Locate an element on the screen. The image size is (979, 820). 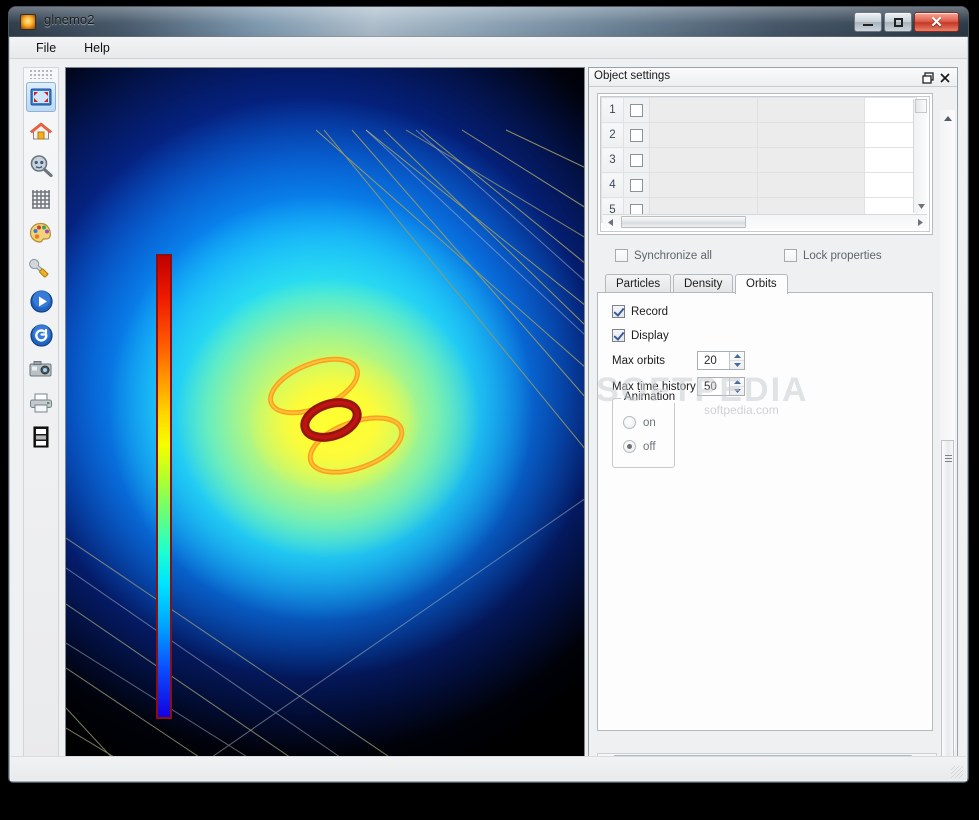
table-row: 1 is located at coordinates (759, 110).